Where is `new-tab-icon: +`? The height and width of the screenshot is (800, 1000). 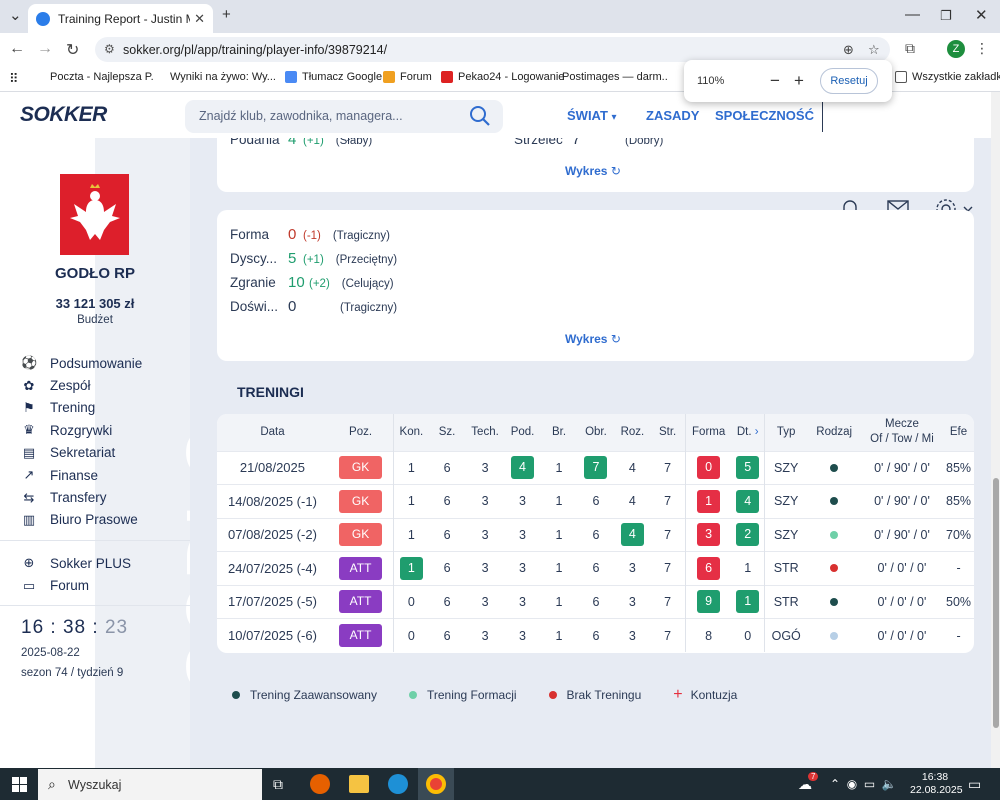 new-tab-icon: + is located at coordinates (226, 14).